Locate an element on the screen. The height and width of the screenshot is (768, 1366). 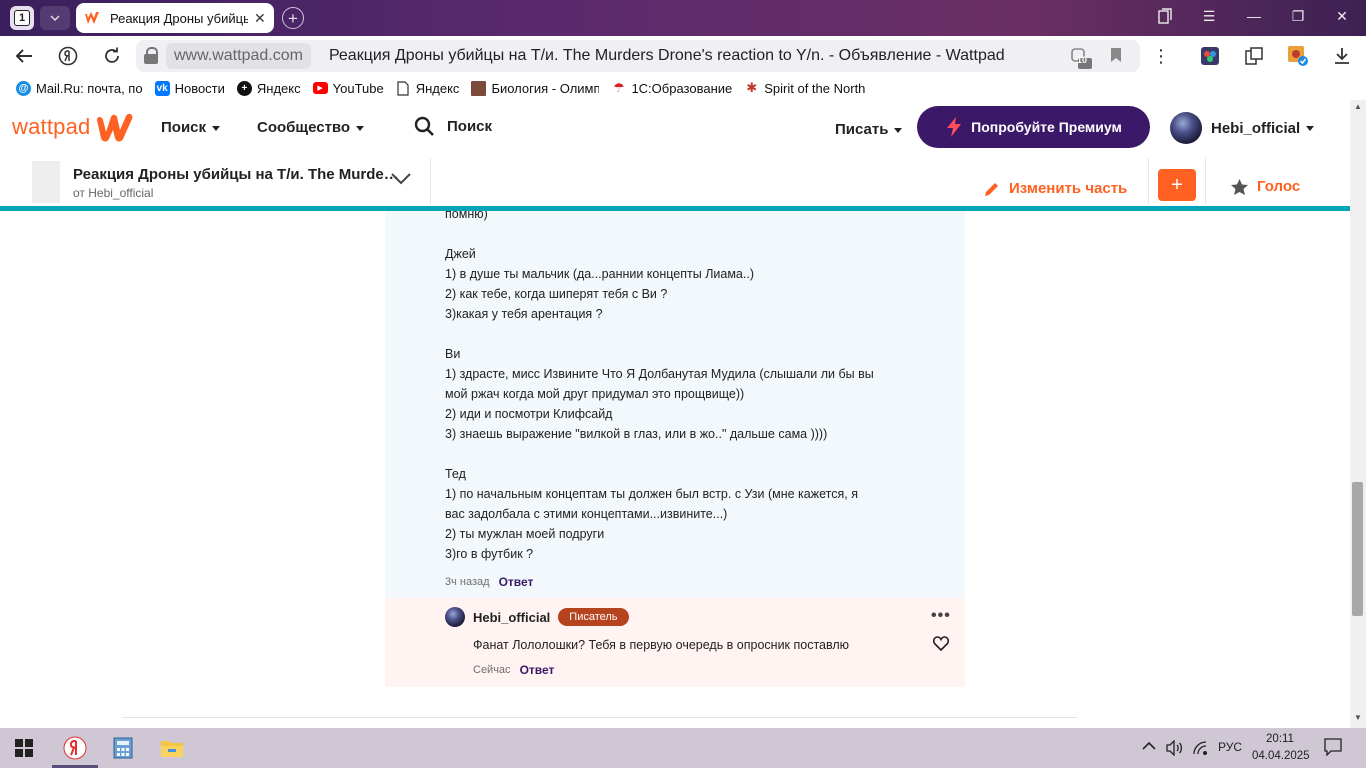
more-options-icon: ••• is located at coordinates (941, 616).